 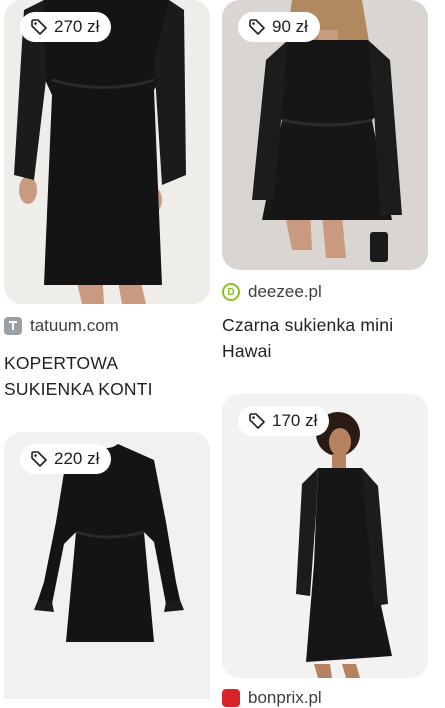 What do you see at coordinates (231, 698) in the screenshot?
I see `bonprix-favicon-icon` at bounding box center [231, 698].